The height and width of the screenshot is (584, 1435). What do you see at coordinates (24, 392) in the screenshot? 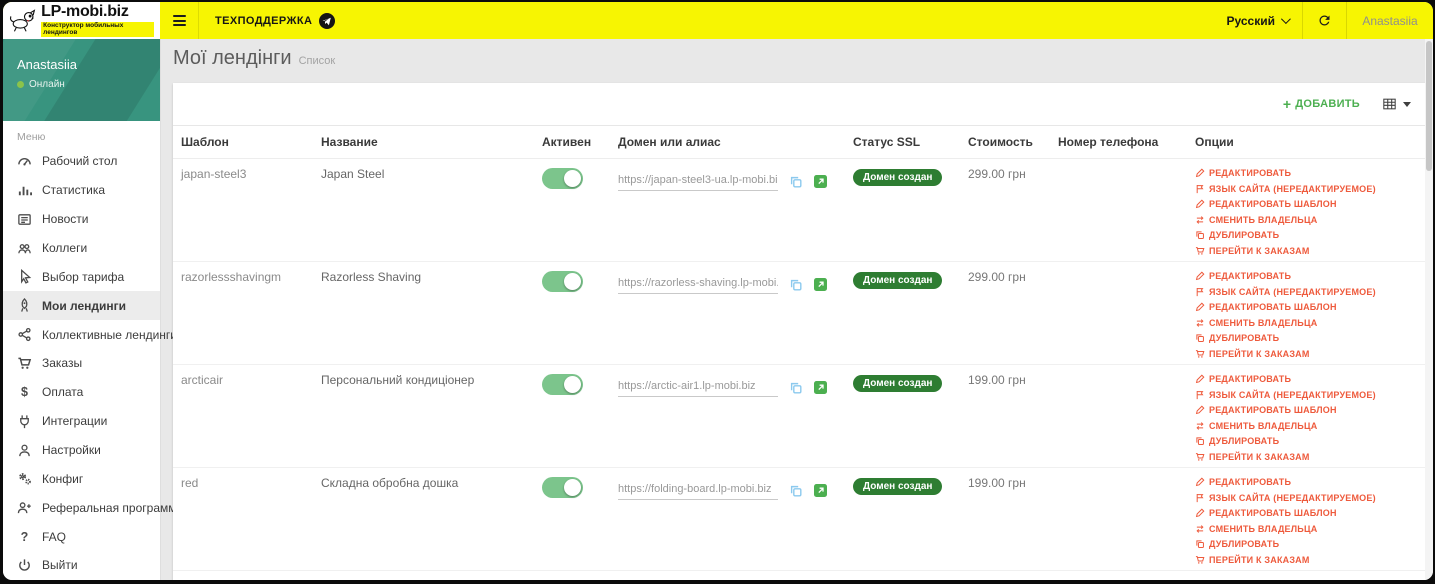
I see `dollar-icon: $` at bounding box center [24, 392].